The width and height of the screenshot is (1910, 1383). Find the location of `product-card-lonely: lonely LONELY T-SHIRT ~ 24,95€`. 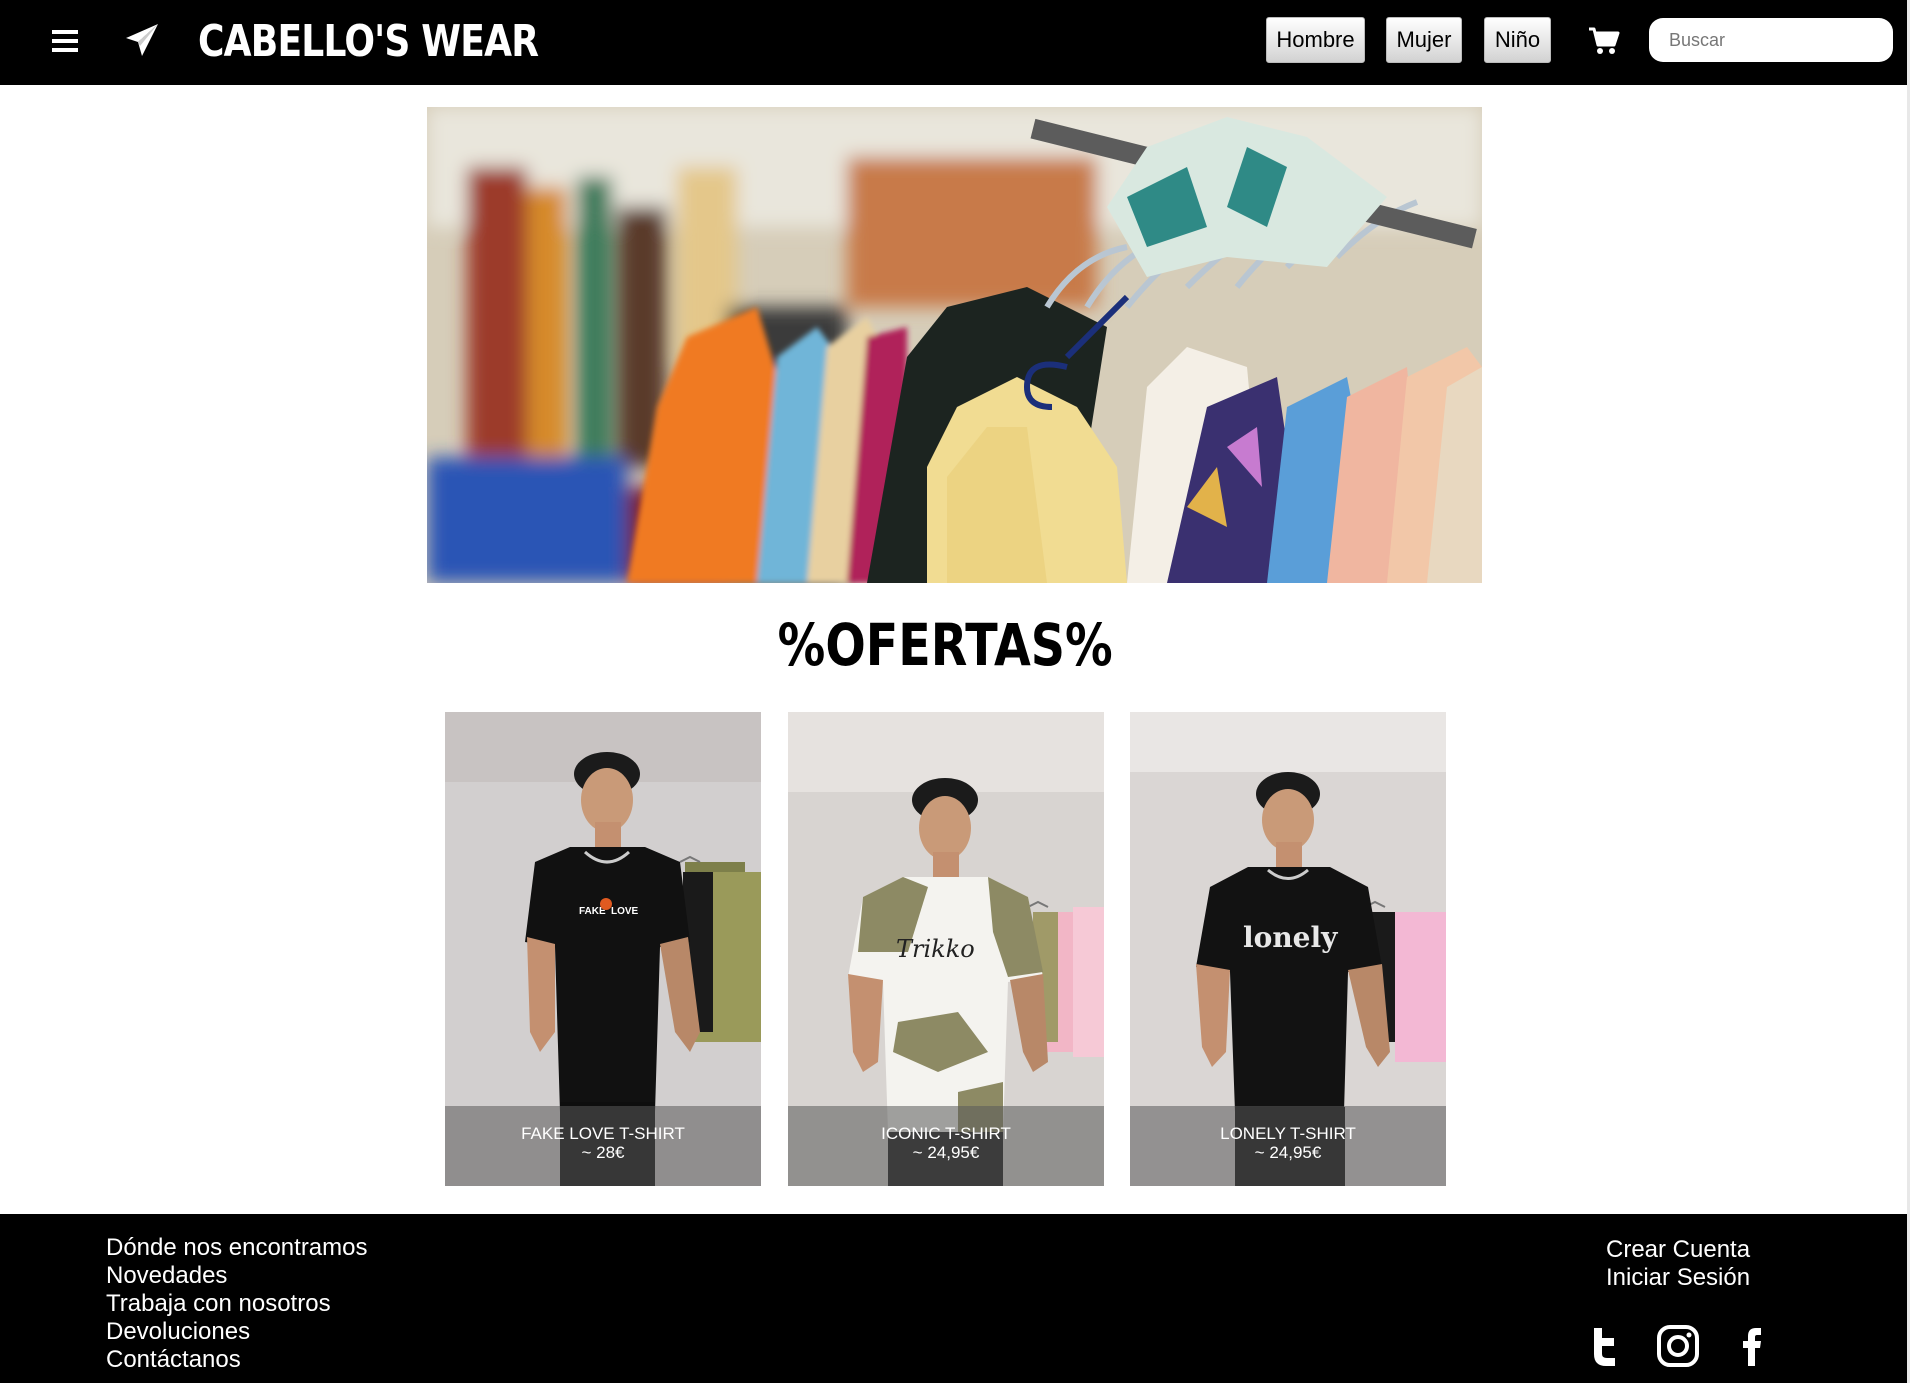

product-card-lonely: lonely LONELY T-SHIRT ~ 24,95€ is located at coordinates (1288, 949).